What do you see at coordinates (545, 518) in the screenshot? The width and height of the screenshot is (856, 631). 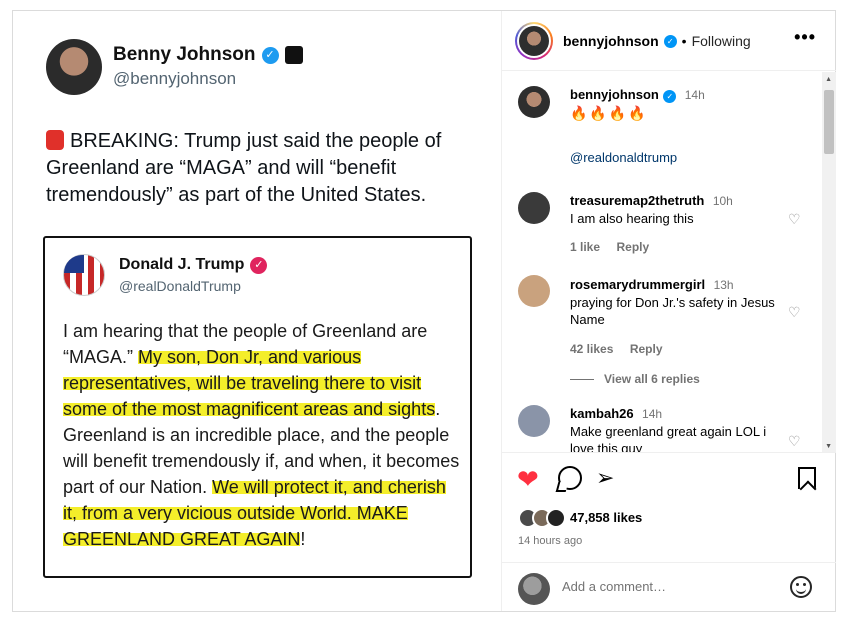 I see `liker-avatars` at bounding box center [545, 518].